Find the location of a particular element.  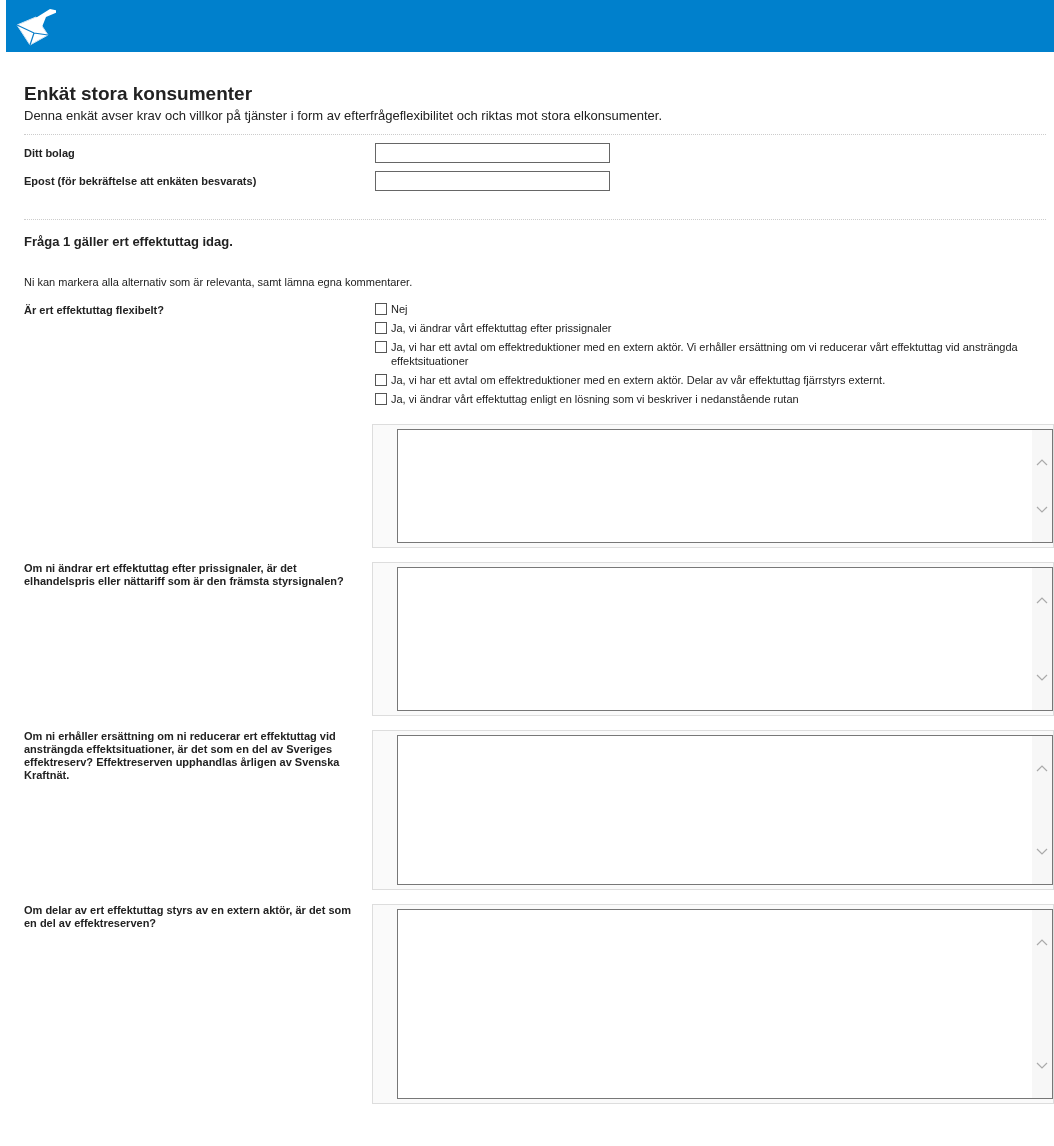

section-instruction: Ni kan markera alla alternativ som är relevanta, samt lämna egna kommentarer. is located at coordinates (219, 282).